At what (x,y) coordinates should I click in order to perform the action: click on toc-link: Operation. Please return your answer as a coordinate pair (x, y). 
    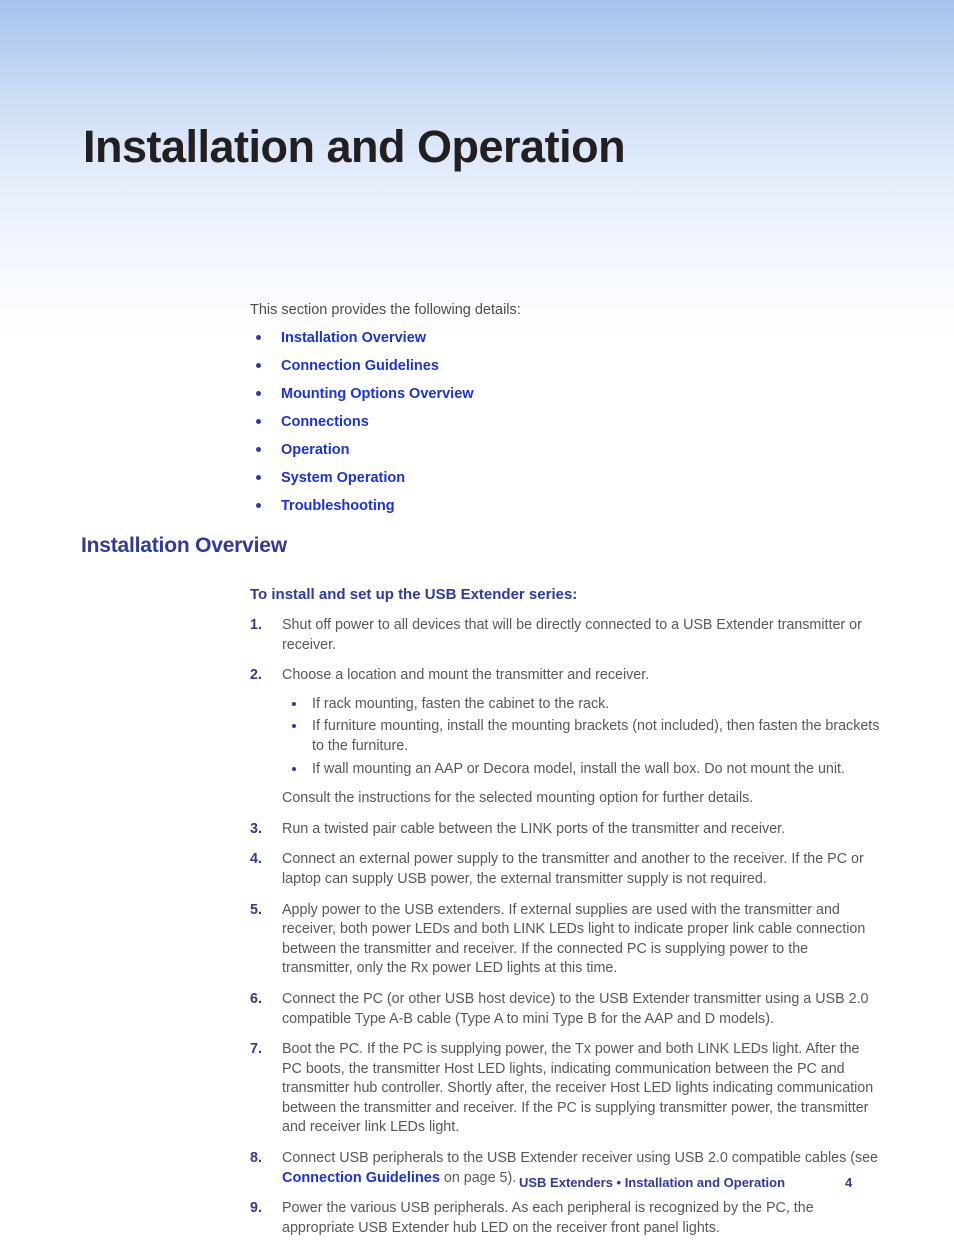
    Looking at the image, I should click on (315, 450).